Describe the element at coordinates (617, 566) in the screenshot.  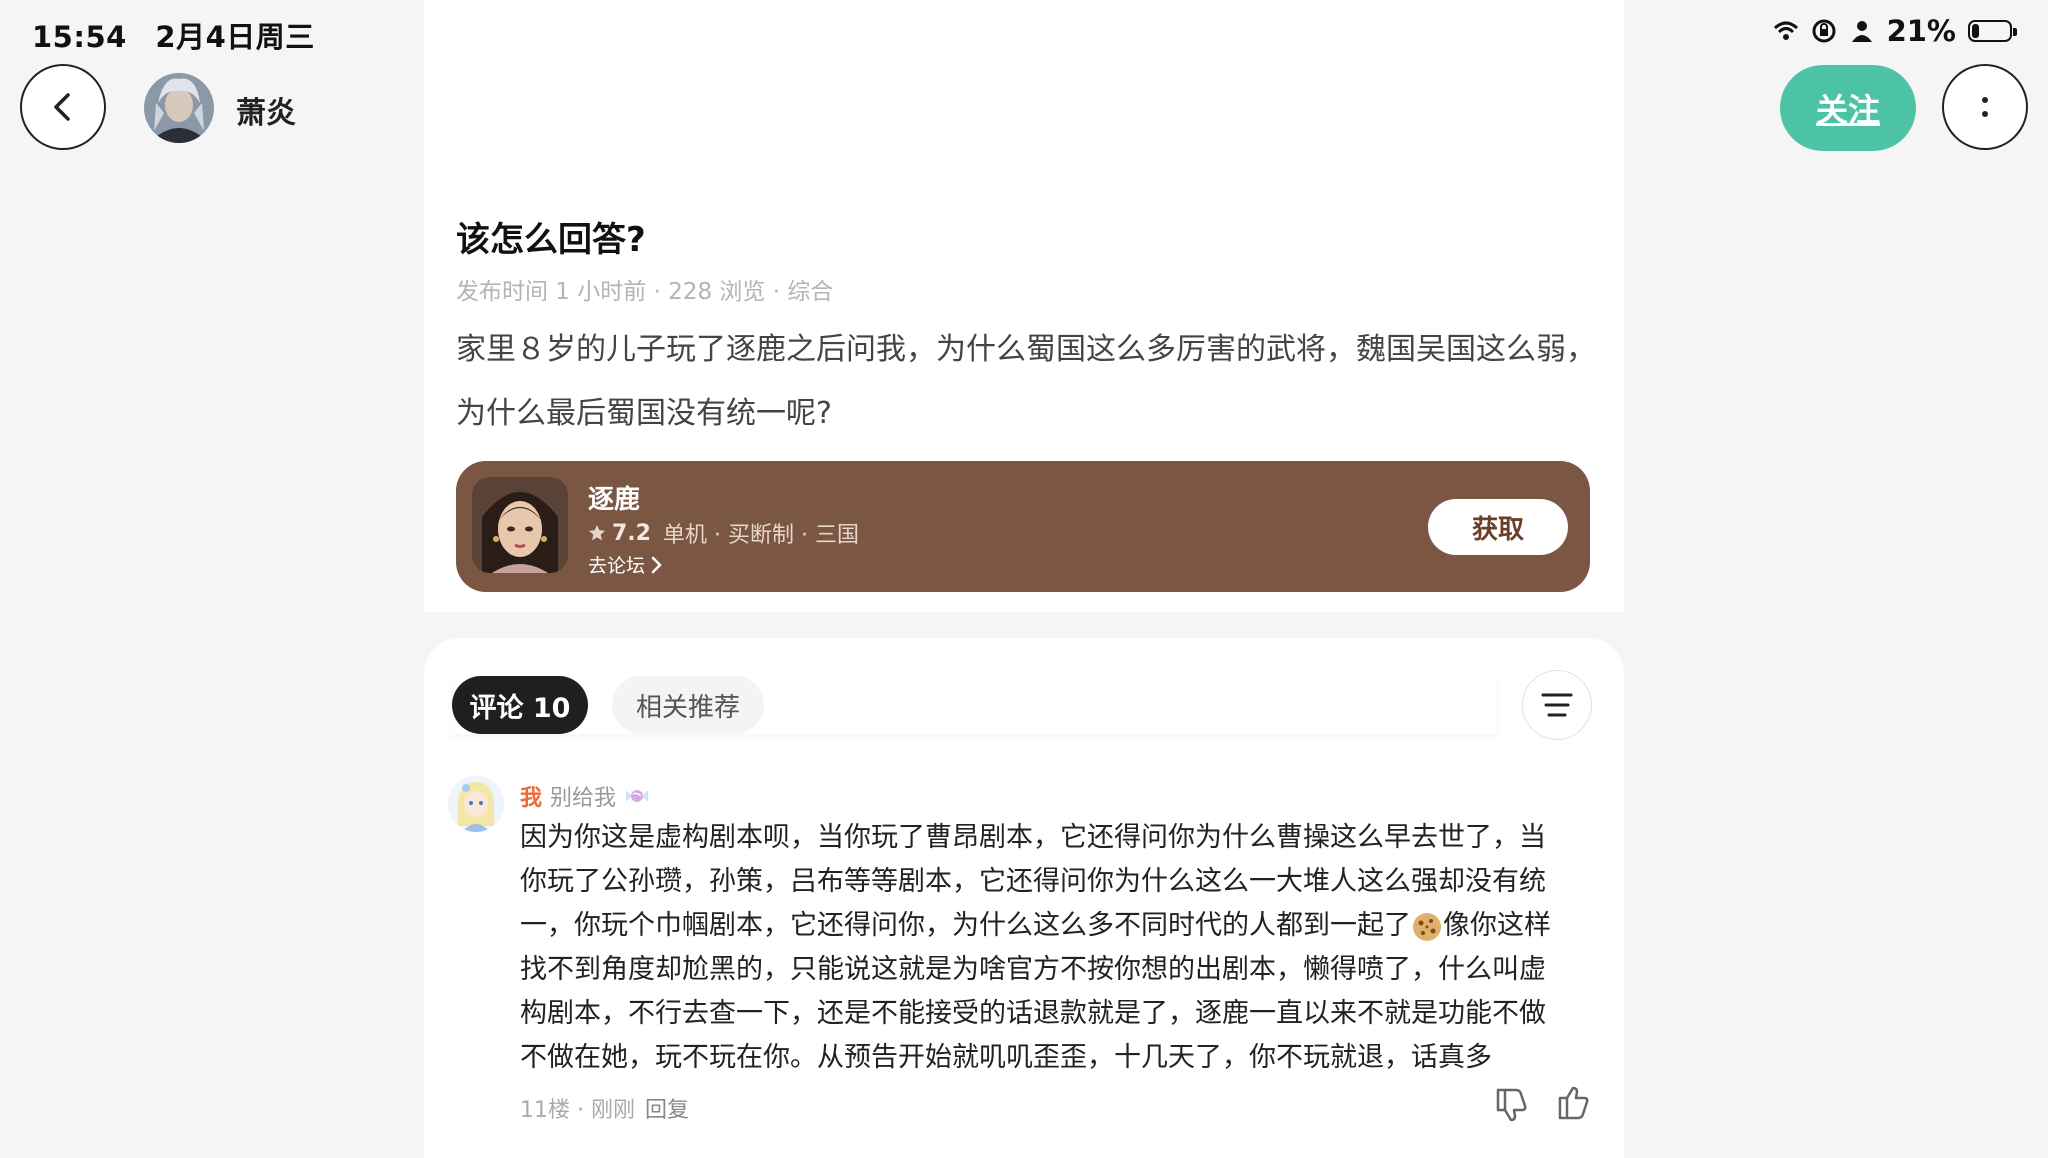
I see `forum-label: 去论坛` at that location.